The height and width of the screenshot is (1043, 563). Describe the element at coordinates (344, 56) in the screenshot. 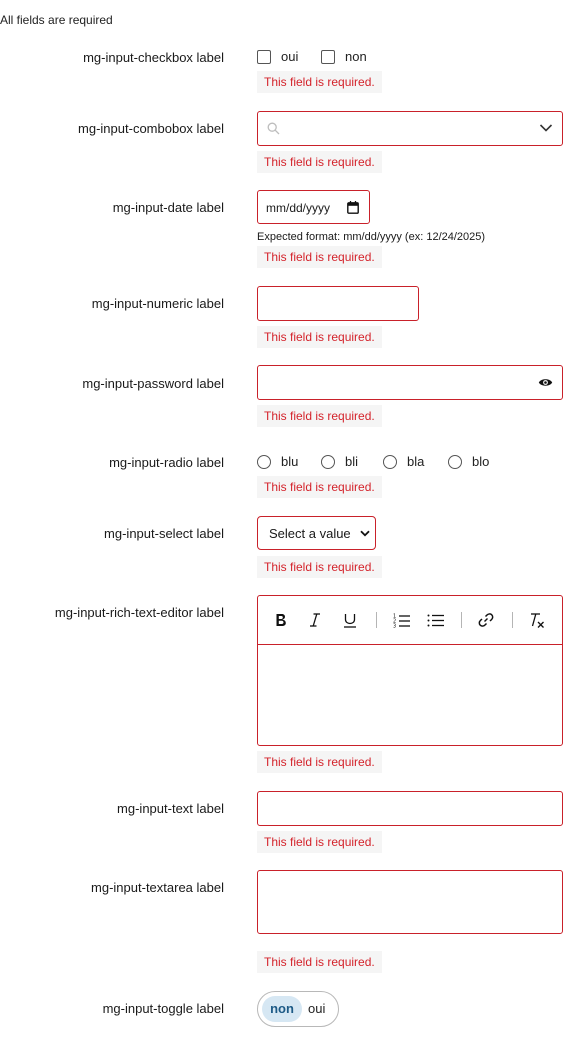

I see `checkbox-option-non: non` at that location.